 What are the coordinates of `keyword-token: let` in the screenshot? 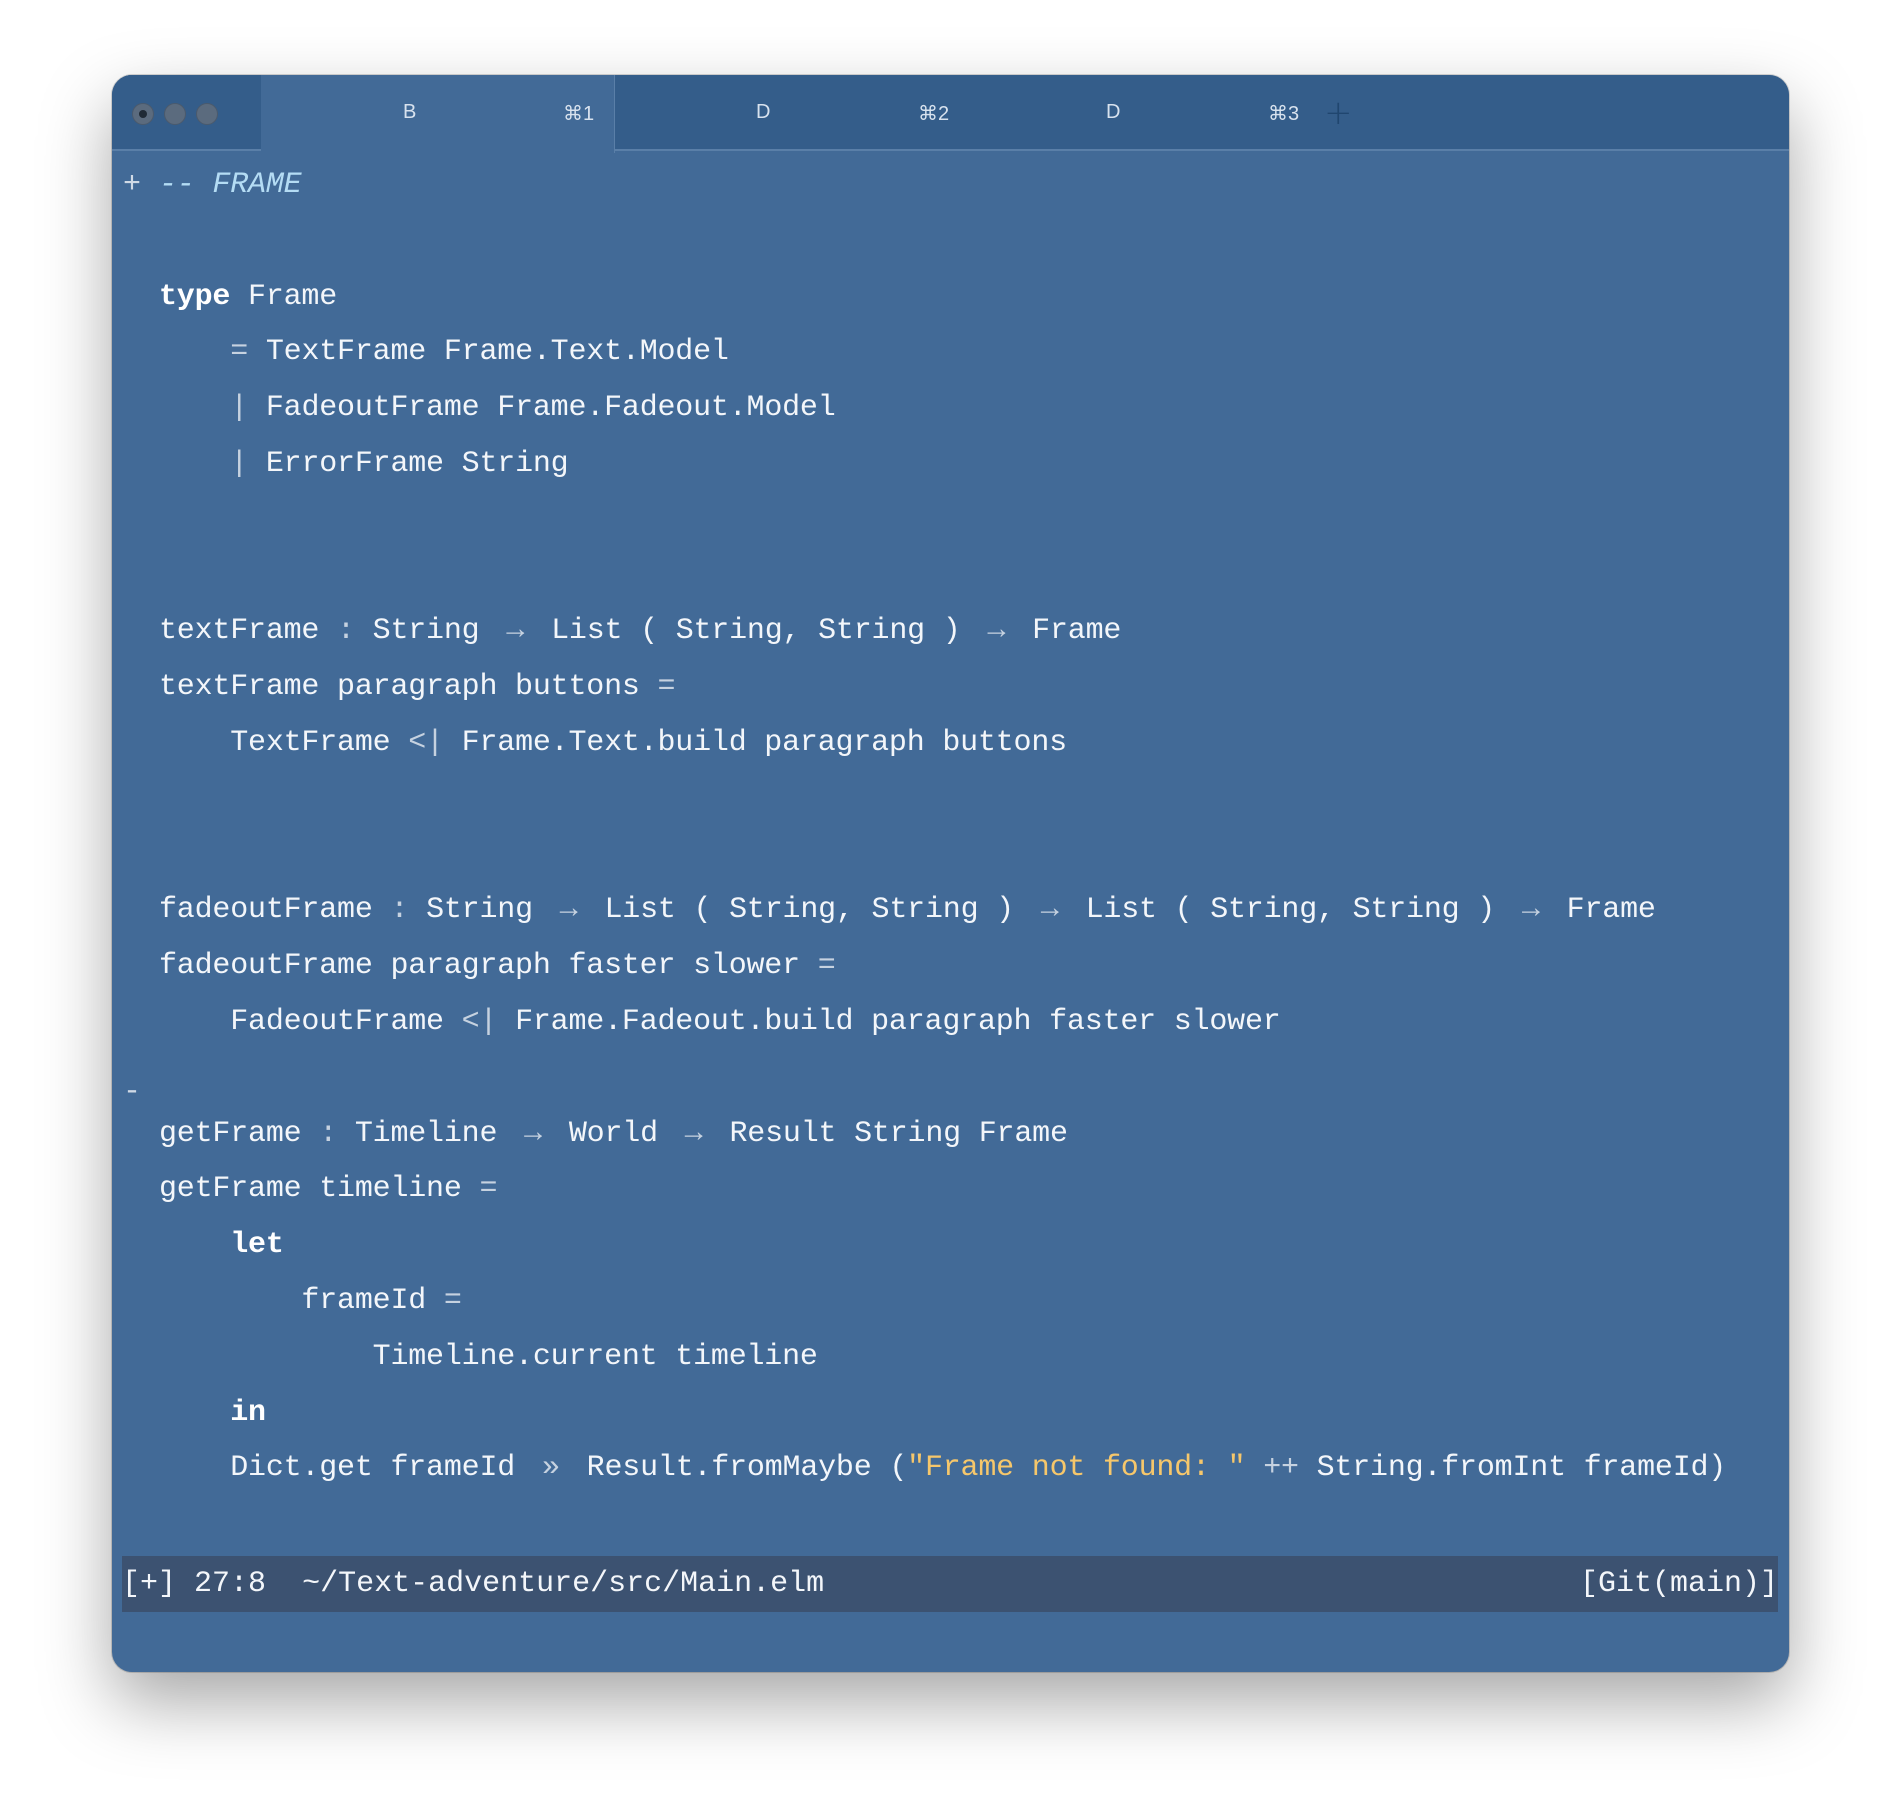 It's located at (257, 1245).